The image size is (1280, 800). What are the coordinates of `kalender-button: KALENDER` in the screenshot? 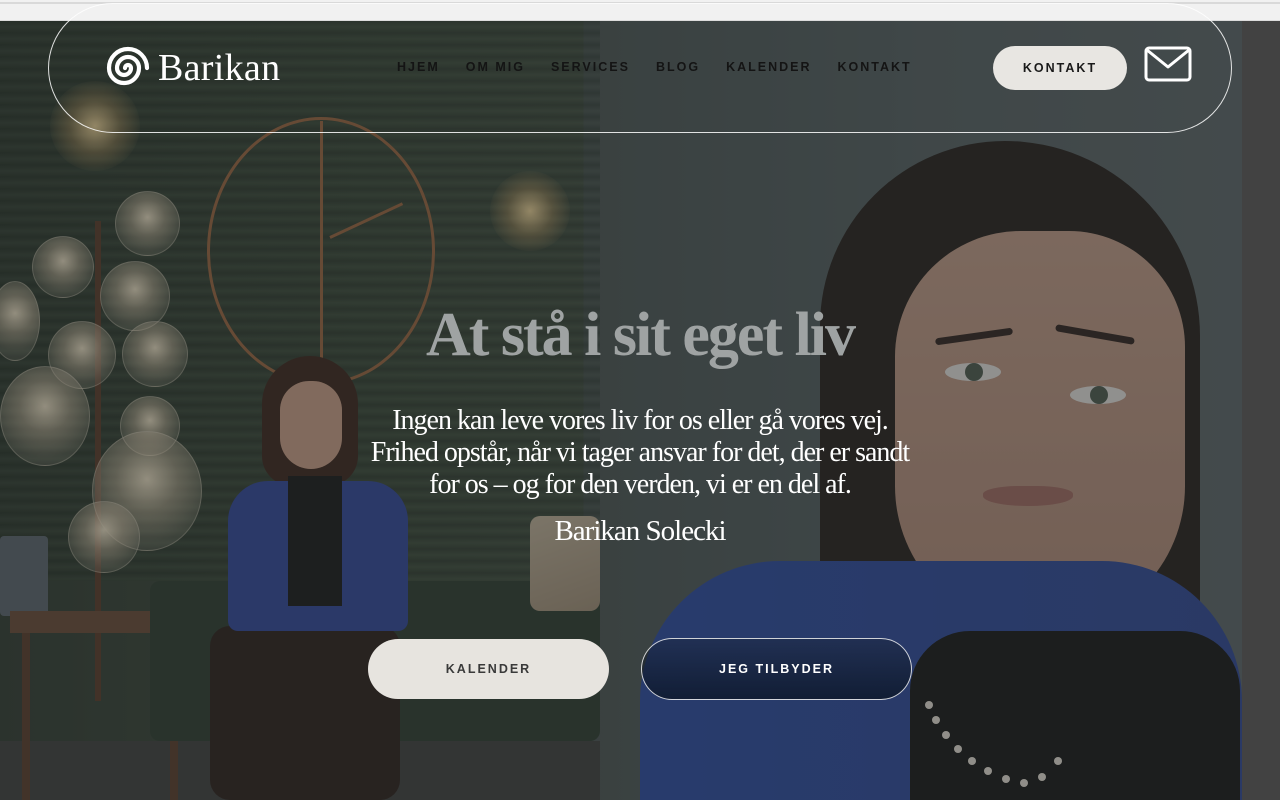 It's located at (488, 669).